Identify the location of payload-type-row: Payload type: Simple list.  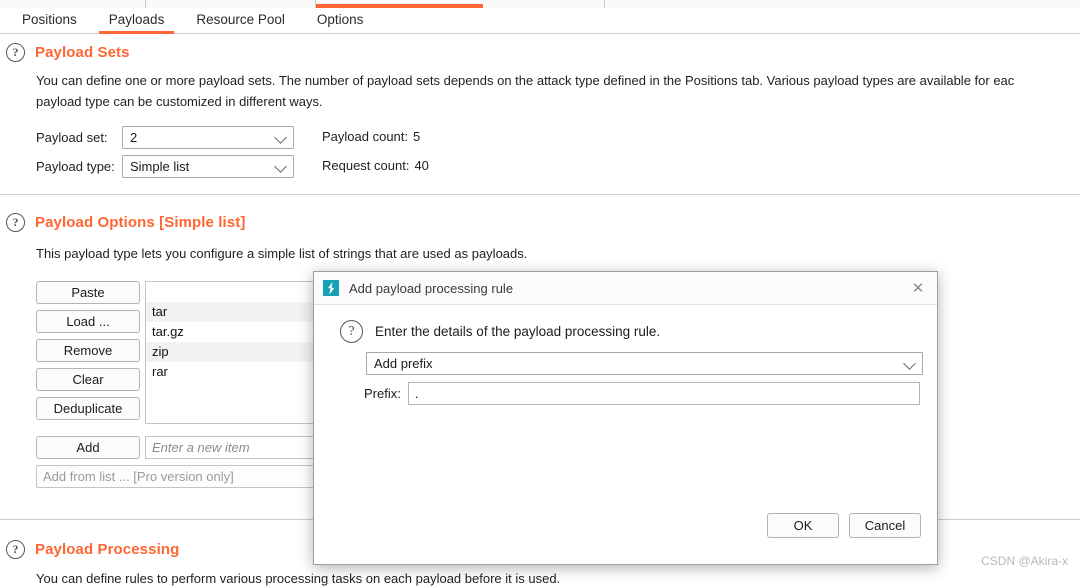
(165, 166).